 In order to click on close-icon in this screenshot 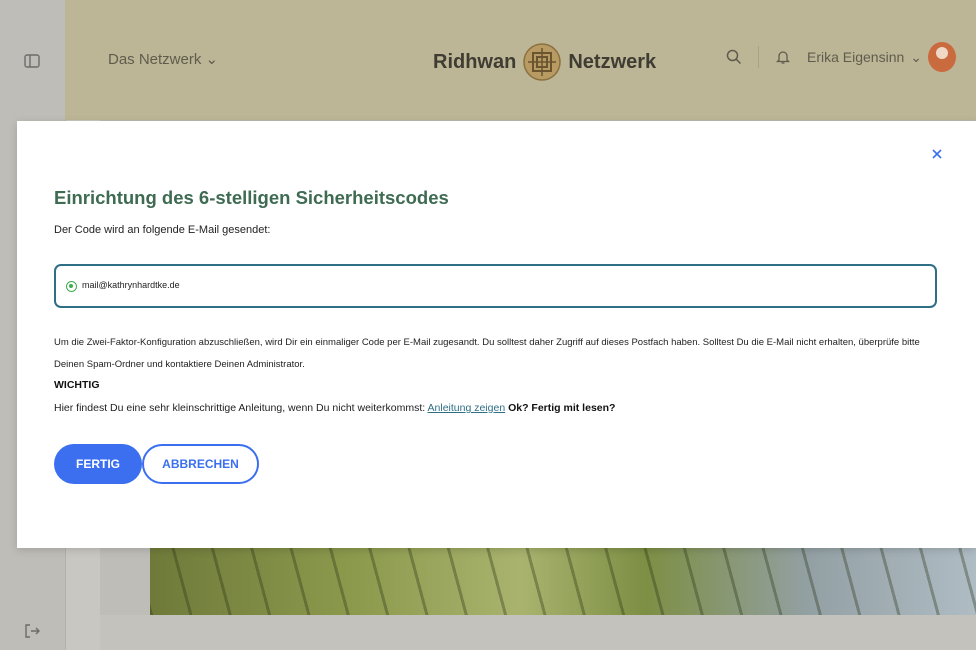, I will do `click(937, 154)`.